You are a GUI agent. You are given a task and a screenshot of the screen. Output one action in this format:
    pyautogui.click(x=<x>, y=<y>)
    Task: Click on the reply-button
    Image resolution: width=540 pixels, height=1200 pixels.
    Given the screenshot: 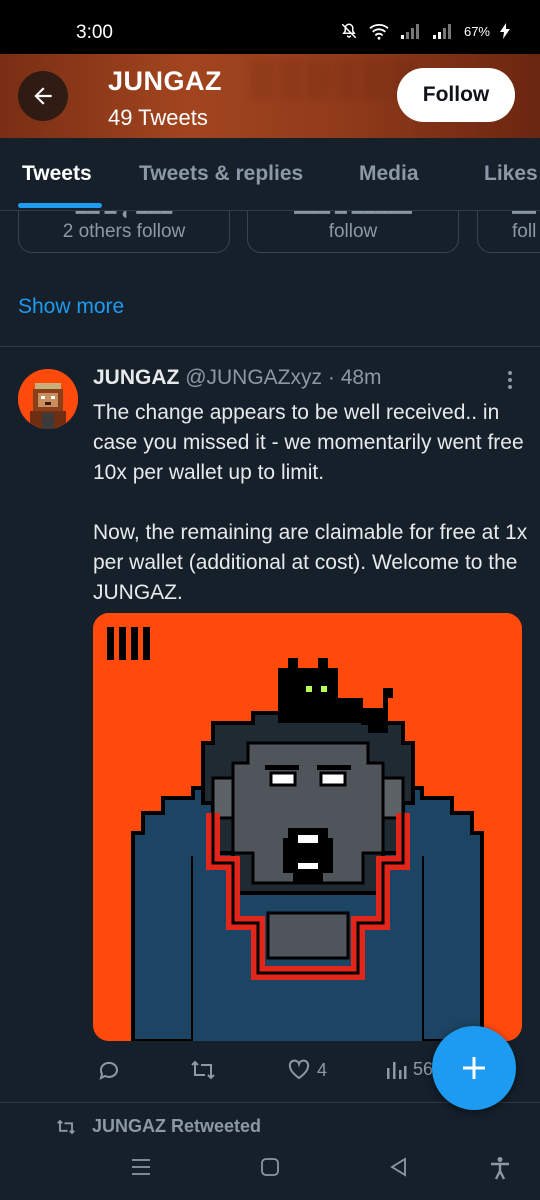 What is the action you would take?
    pyautogui.click(x=109, y=1070)
    